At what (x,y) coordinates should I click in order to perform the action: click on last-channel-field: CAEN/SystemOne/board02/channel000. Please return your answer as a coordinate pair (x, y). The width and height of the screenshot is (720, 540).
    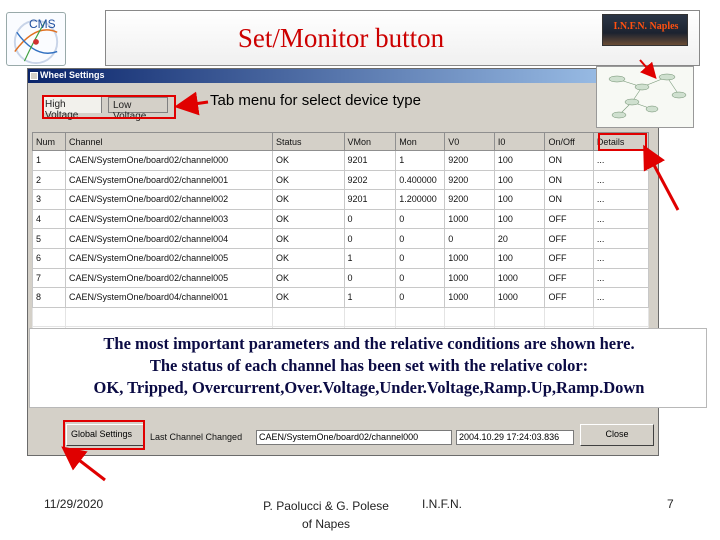
    Looking at the image, I should click on (354, 437).